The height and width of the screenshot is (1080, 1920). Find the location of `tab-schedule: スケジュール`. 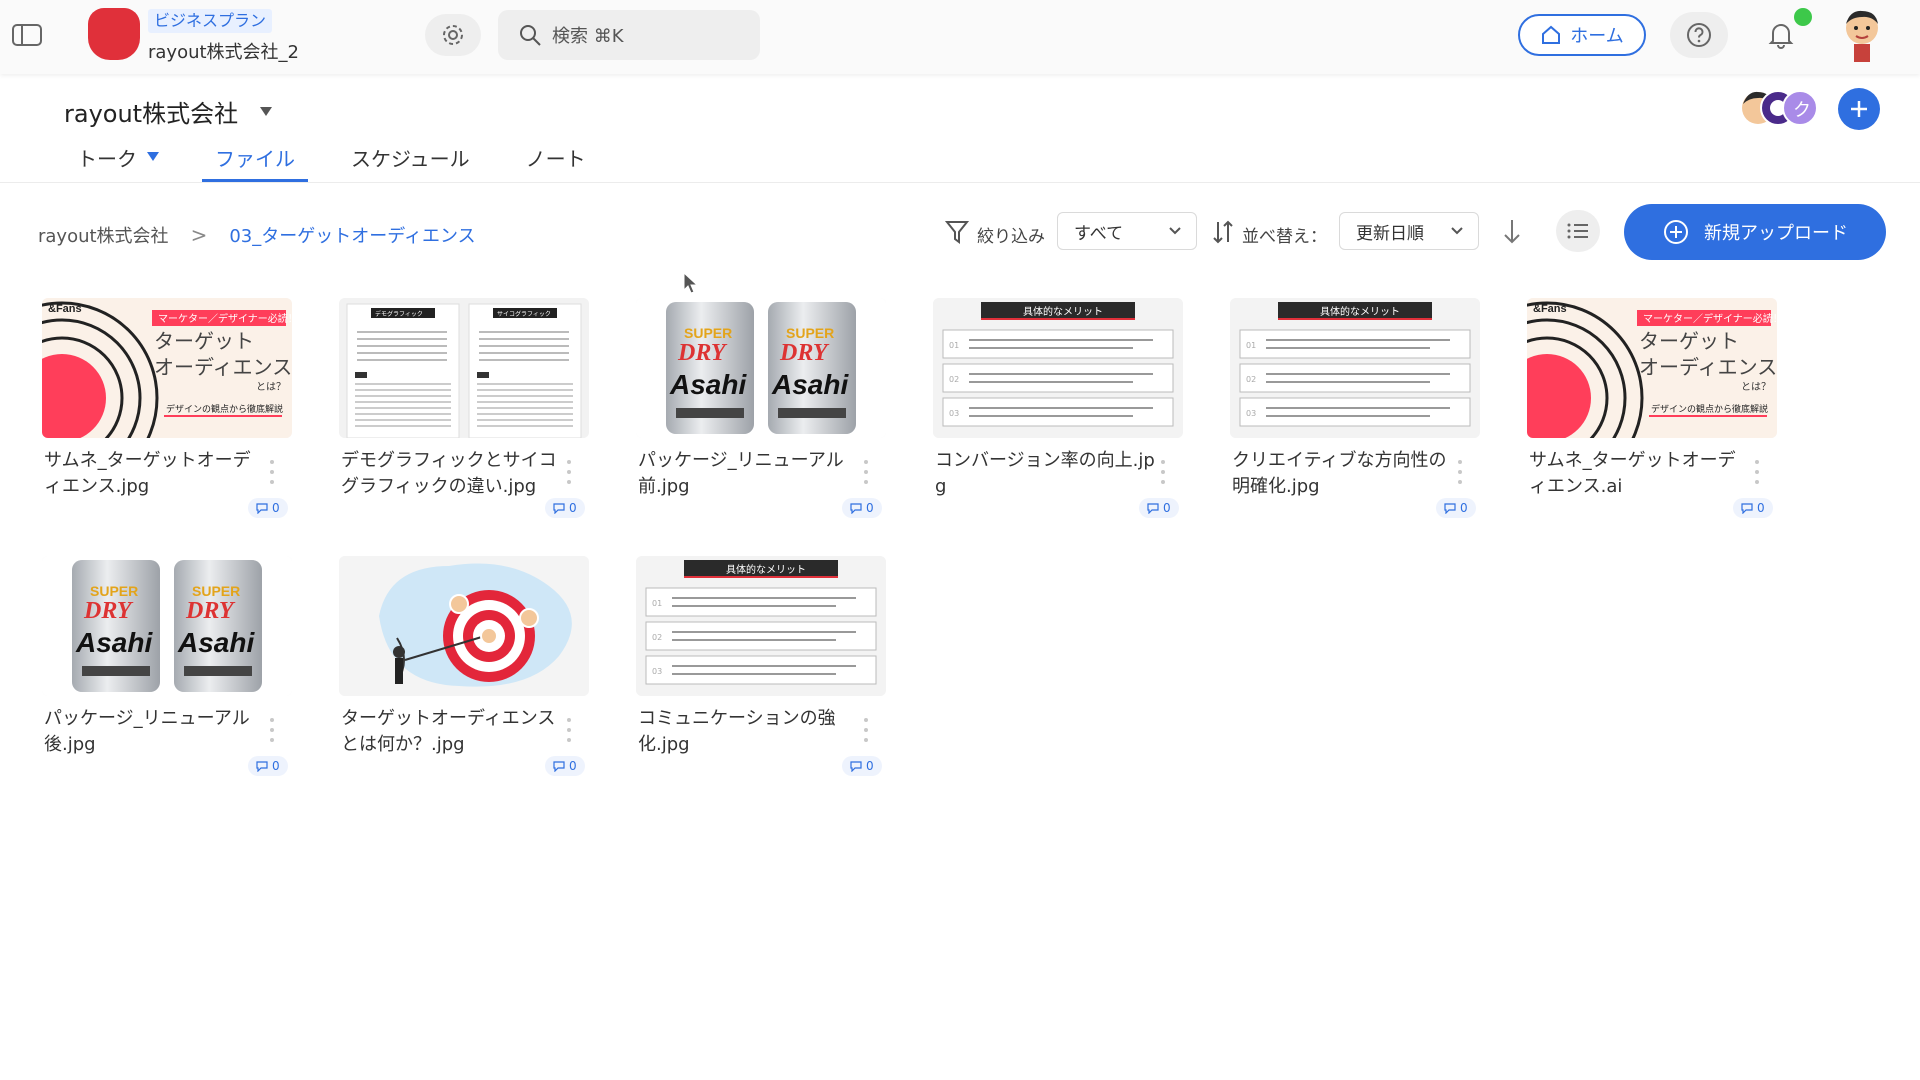

tab-schedule: スケジュール is located at coordinates (410, 161).